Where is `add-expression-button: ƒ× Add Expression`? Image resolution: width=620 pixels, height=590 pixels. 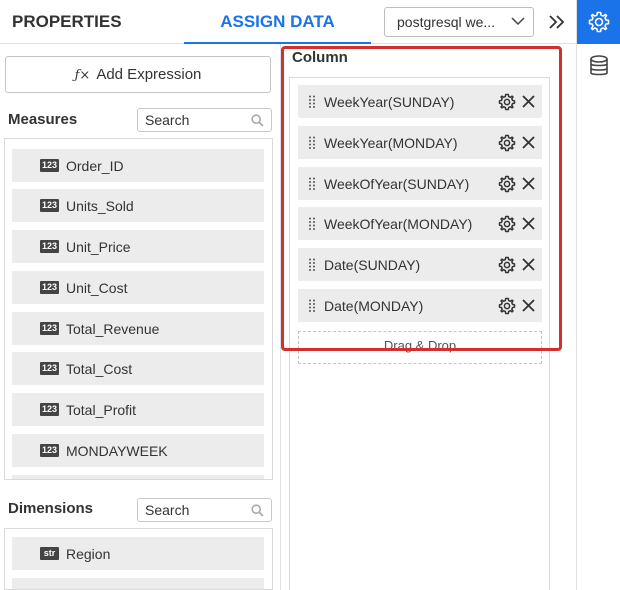 add-expression-button: ƒ× Add Expression is located at coordinates (138, 74).